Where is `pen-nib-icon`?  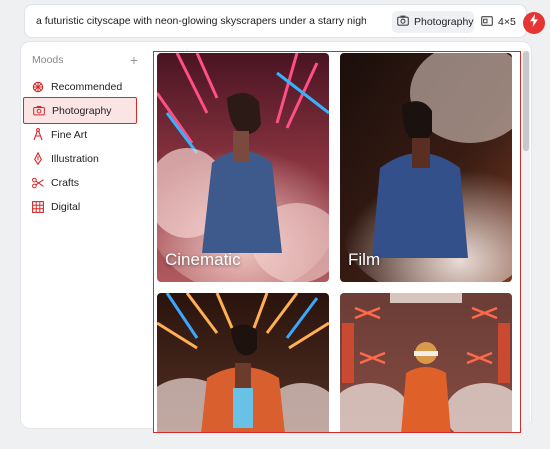
pen-nib-icon is located at coordinates (38, 158).